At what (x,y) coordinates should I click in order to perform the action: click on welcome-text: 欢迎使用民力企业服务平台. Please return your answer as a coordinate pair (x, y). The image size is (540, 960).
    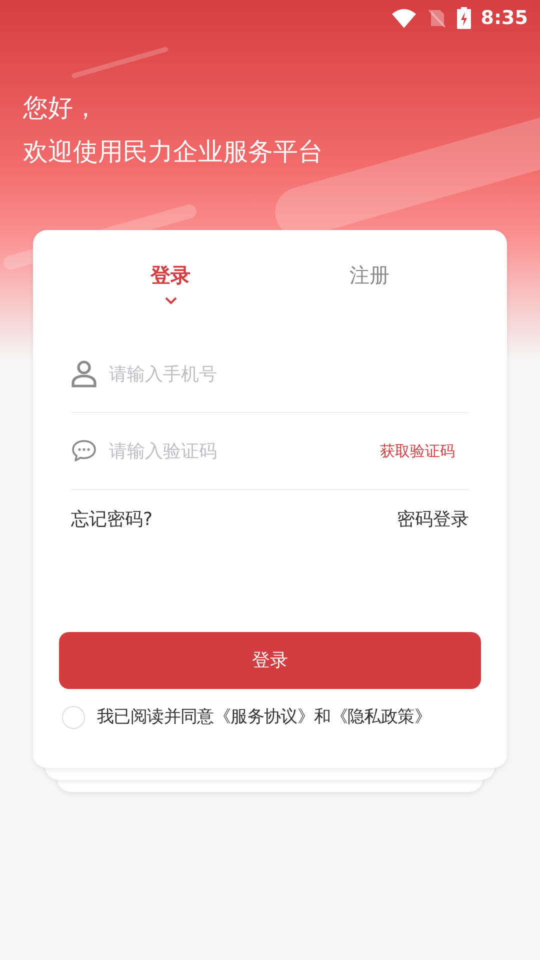
    Looking at the image, I should click on (173, 152).